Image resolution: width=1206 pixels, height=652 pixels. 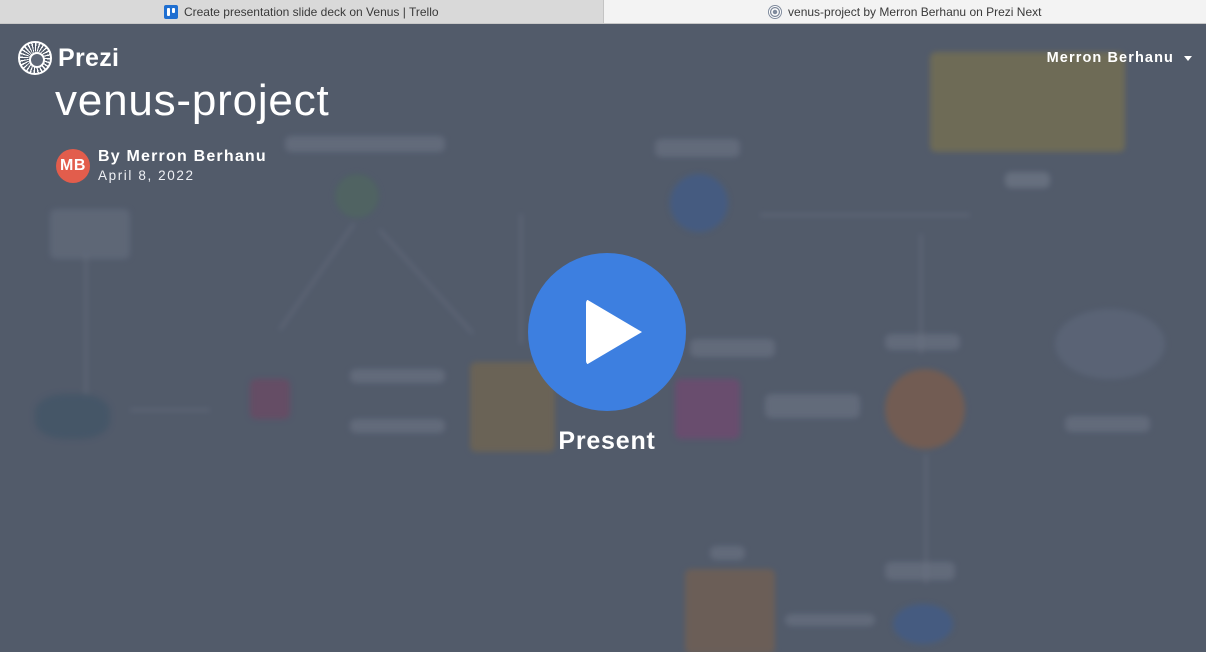 I want to click on prezi-icon, so click(x=775, y=11).